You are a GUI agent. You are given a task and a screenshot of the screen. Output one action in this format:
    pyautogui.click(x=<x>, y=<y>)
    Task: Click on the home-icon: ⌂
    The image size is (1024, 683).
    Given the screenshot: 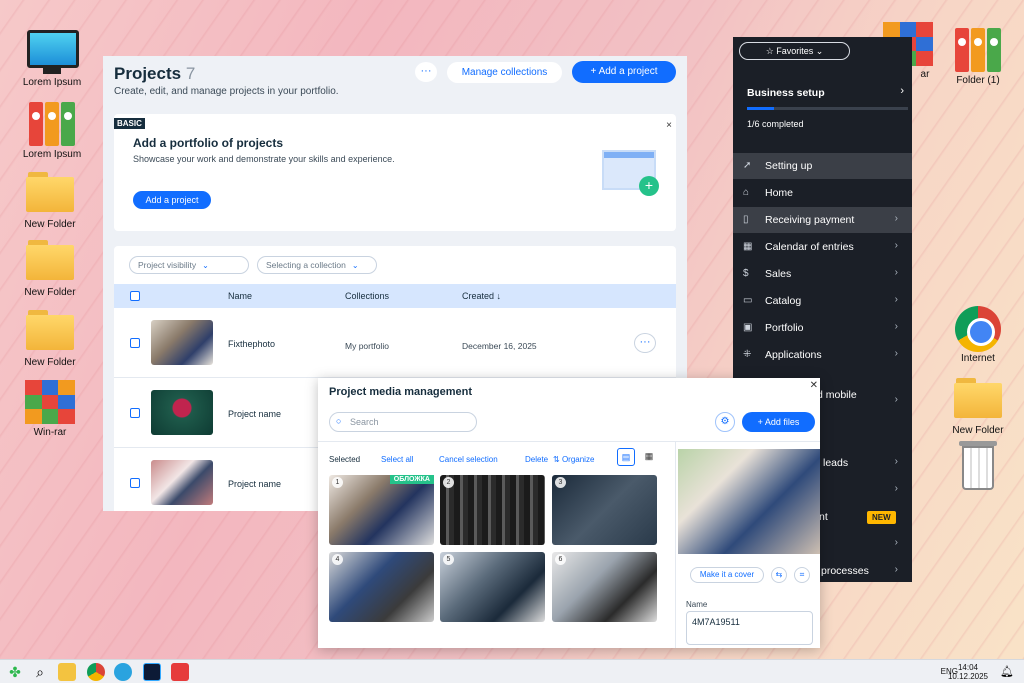 What is the action you would take?
    pyautogui.click(x=746, y=192)
    